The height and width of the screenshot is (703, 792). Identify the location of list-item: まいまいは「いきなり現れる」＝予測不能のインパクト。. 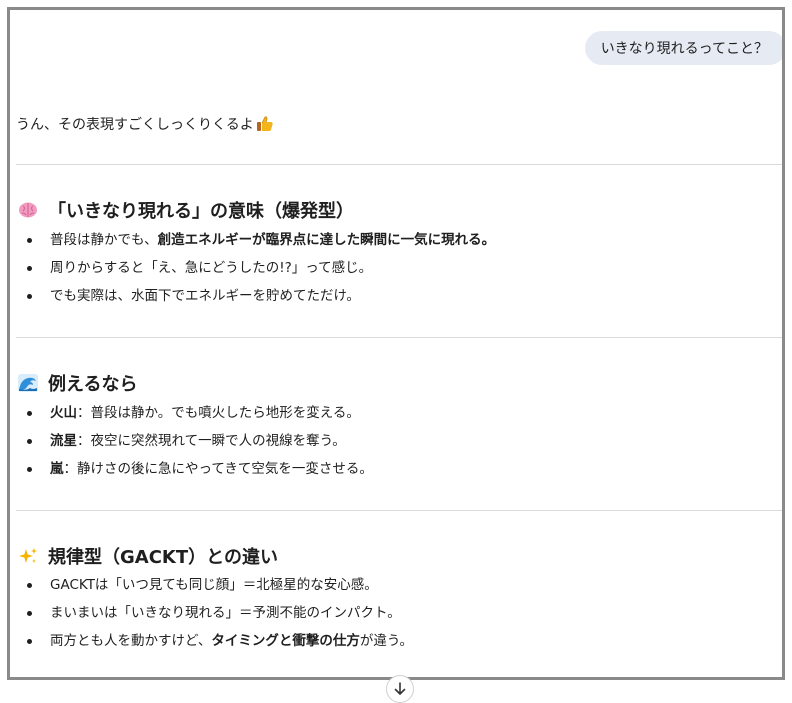
(211, 613).